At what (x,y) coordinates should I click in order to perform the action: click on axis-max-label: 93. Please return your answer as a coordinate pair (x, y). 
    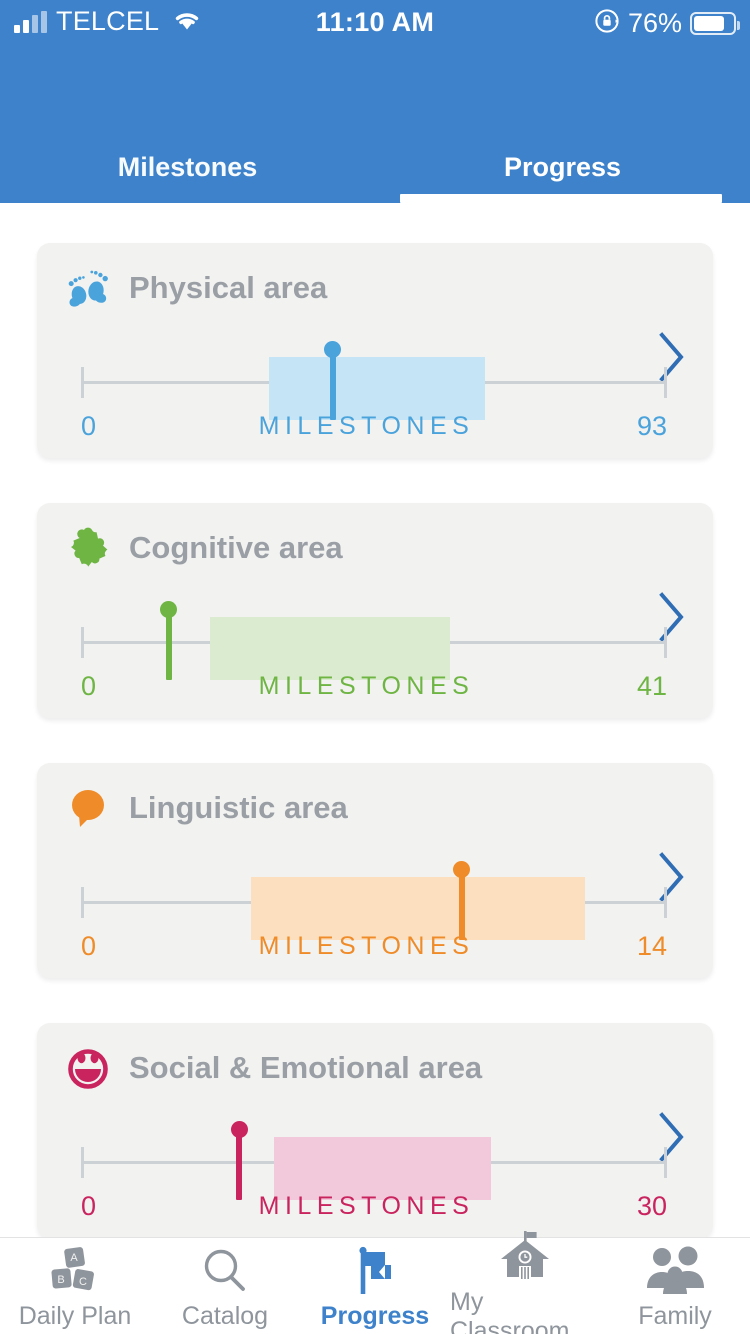
    Looking at the image, I should click on (651, 426).